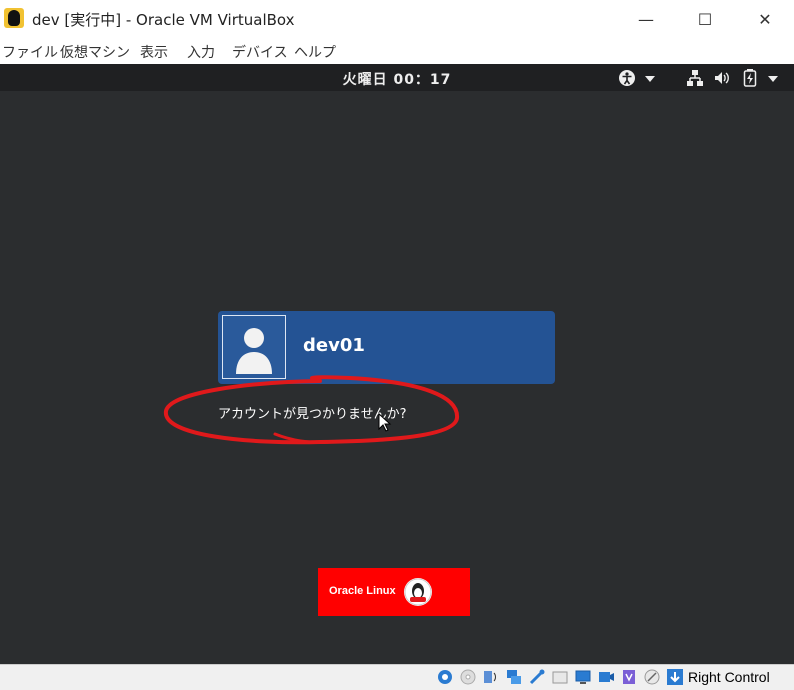  What do you see at coordinates (537, 677) in the screenshot?
I see `usb-icon` at bounding box center [537, 677].